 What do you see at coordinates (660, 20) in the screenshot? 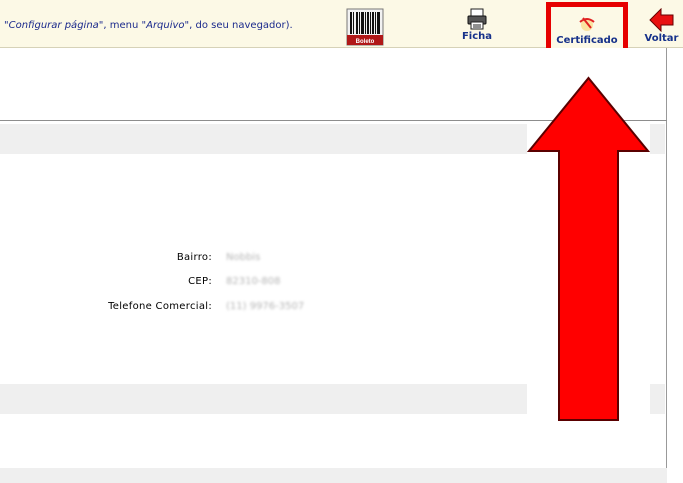
I see `back-arrow-icon` at bounding box center [660, 20].